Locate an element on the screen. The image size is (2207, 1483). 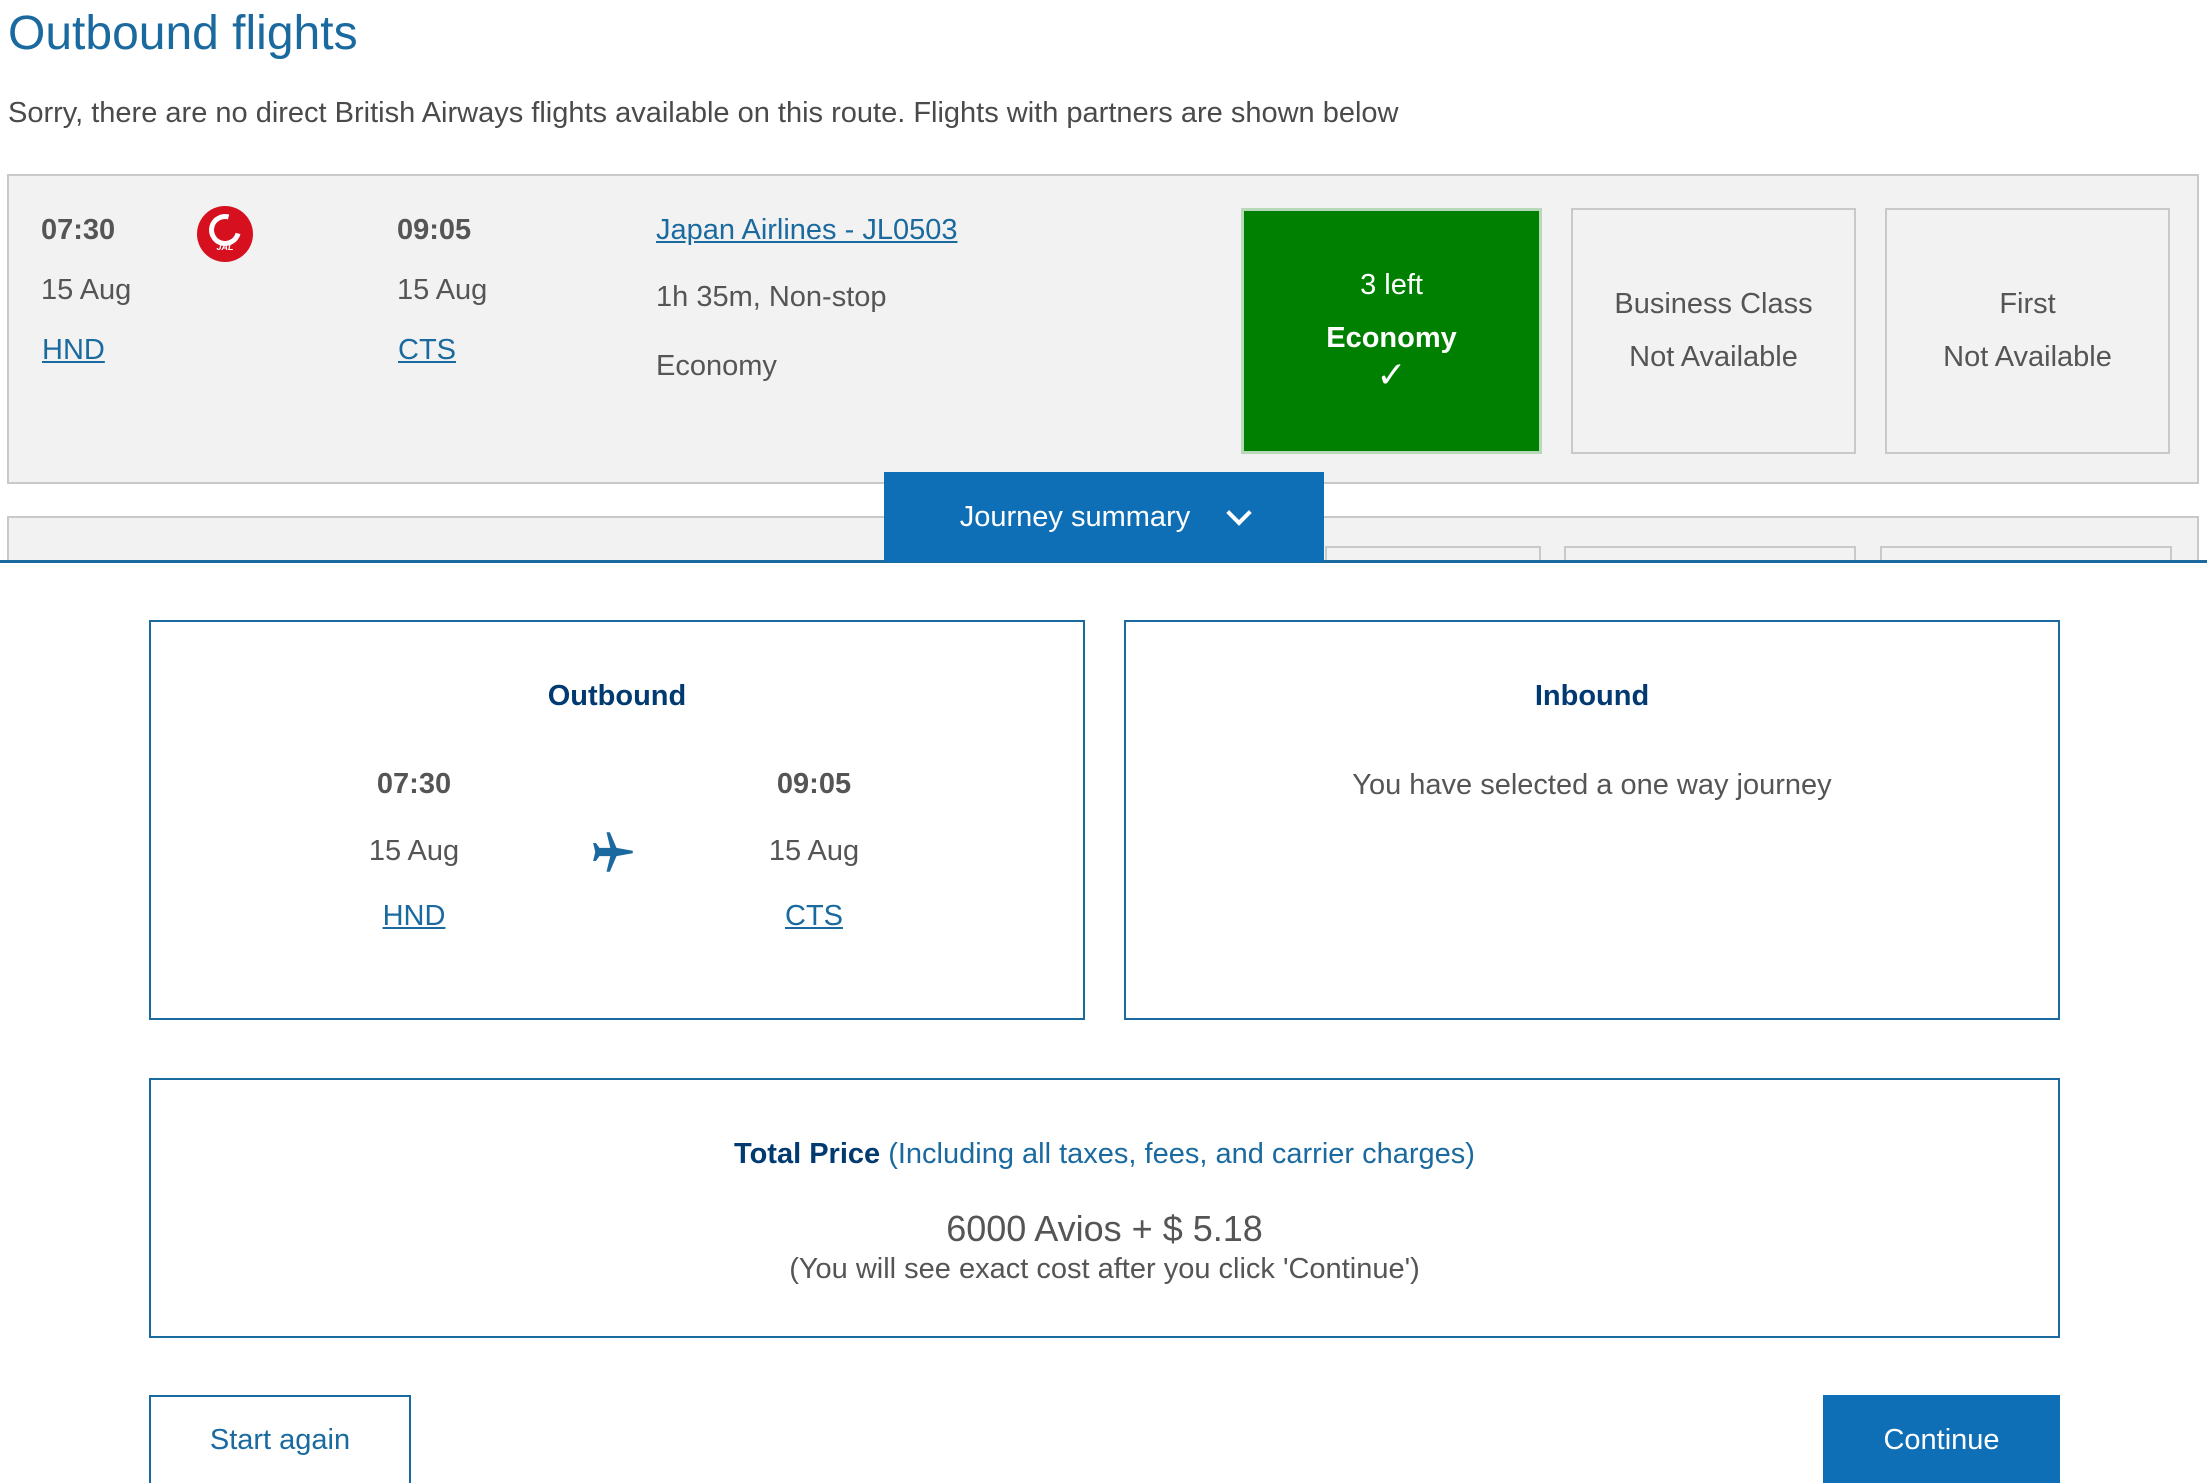
outbound-title: Outbound is located at coordinates (617, 696).